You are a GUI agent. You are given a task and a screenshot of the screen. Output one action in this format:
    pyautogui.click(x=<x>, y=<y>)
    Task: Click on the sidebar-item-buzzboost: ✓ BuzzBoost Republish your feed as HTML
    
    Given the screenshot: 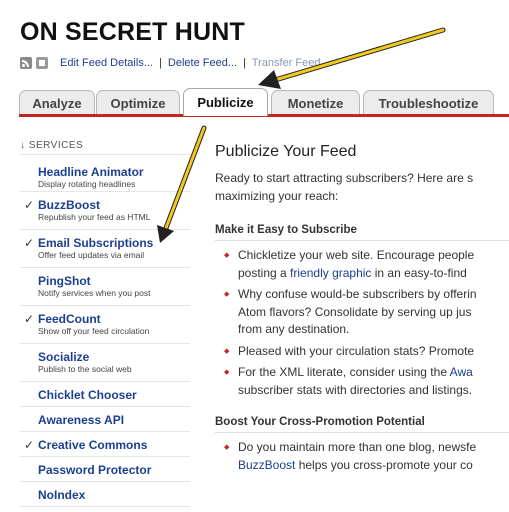 What is the action you would take?
    pyautogui.click(x=105, y=211)
    